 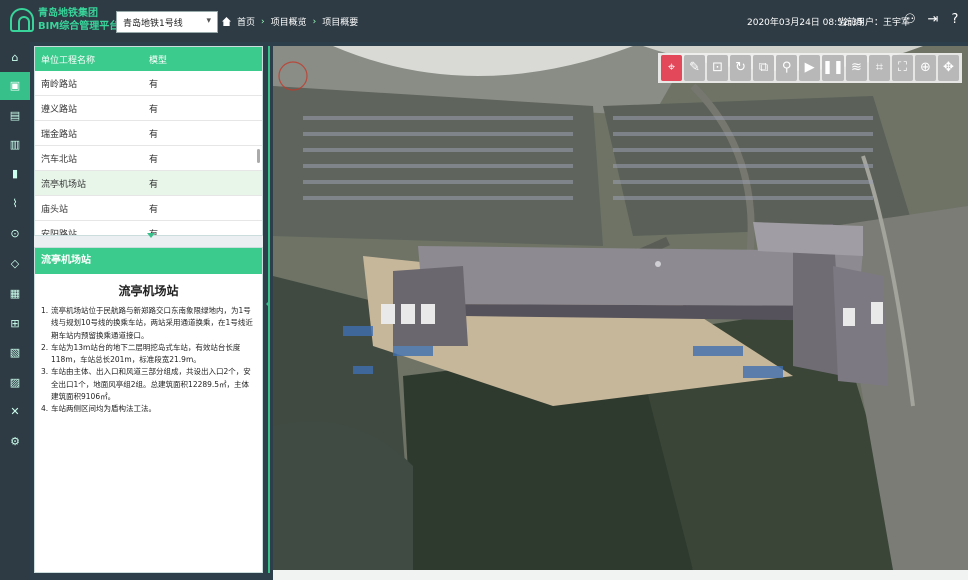 I want to click on location-icon: ⊙, so click(x=15, y=234).